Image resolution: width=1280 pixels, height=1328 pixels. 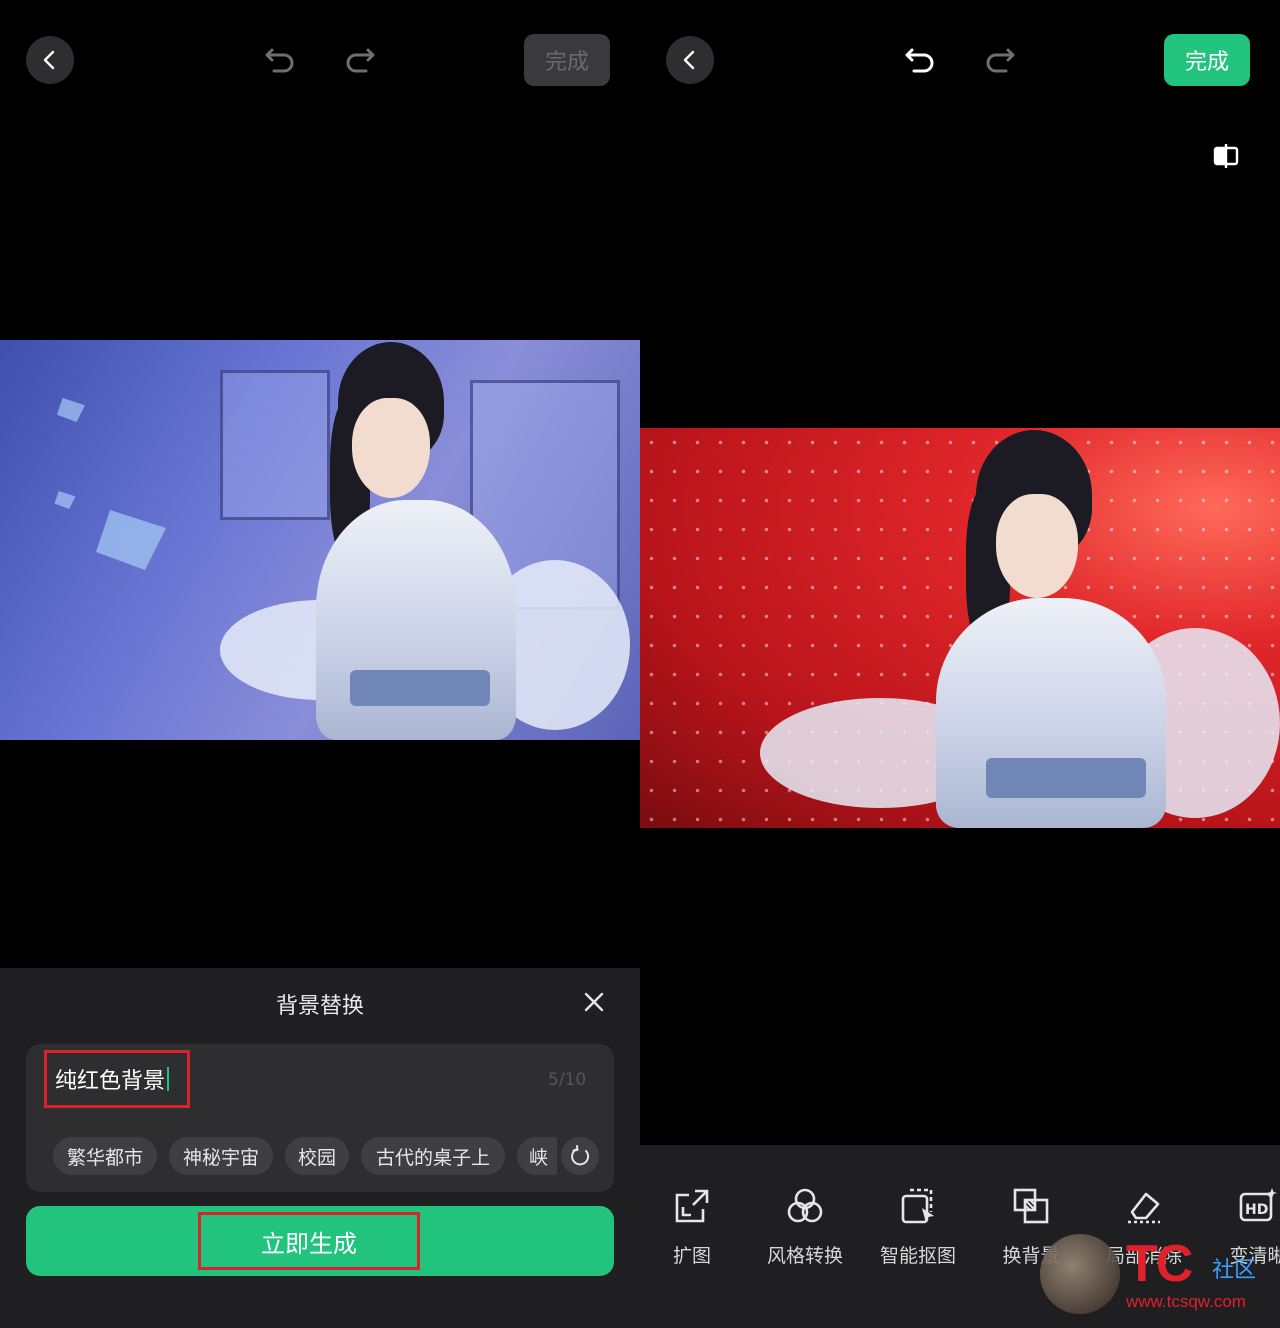 What do you see at coordinates (805, 1206) in the screenshot?
I see `style-transfer-icon` at bounding box center [805, 1206].